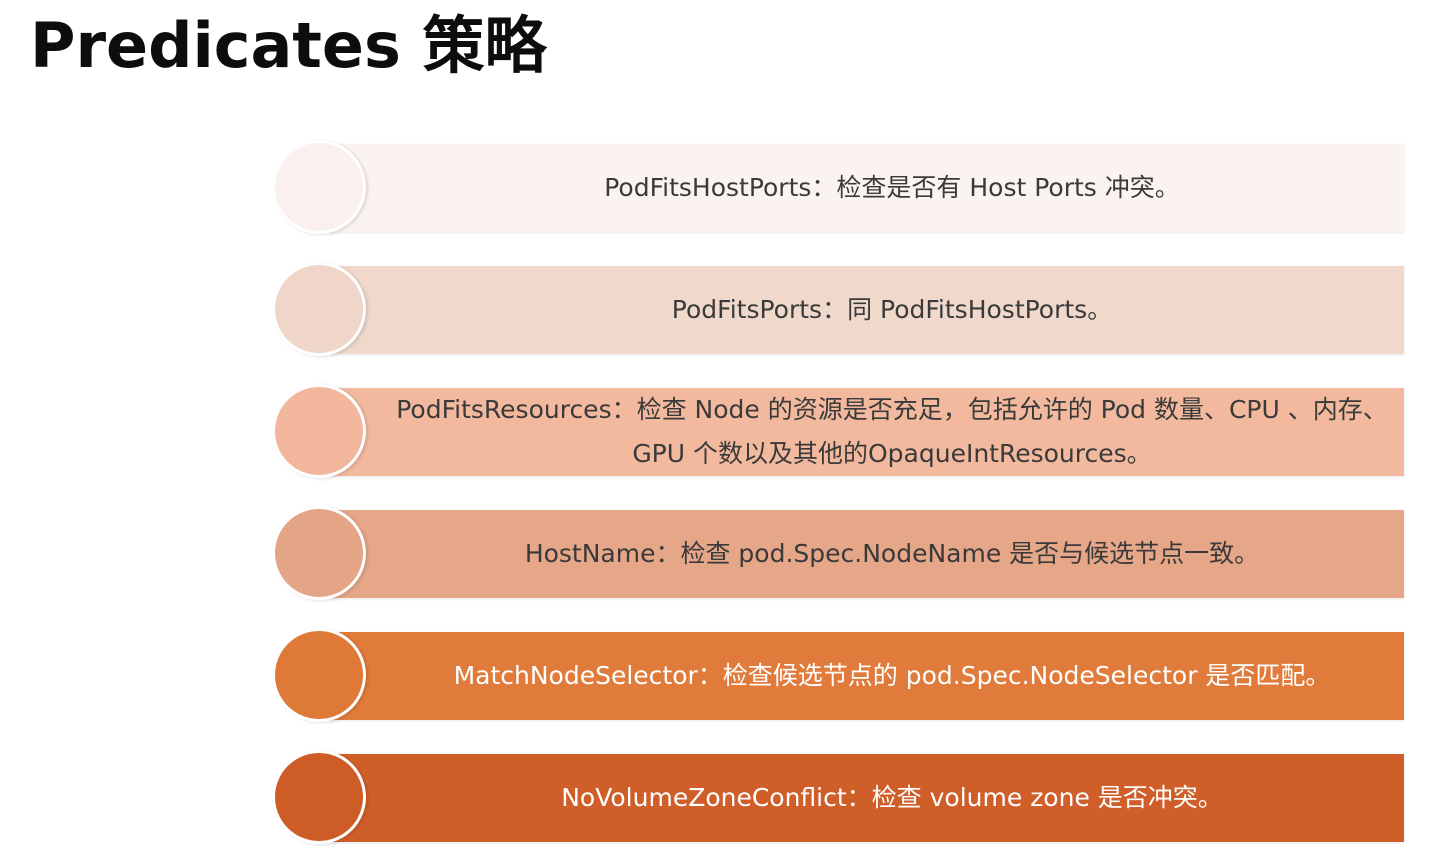 Image resolution: width=1432 pixels, height=856 pixels. I want to click on list-item: PodFitsHostPorts：检查是否有 Host Ports 冲突。, so click(839, 187).